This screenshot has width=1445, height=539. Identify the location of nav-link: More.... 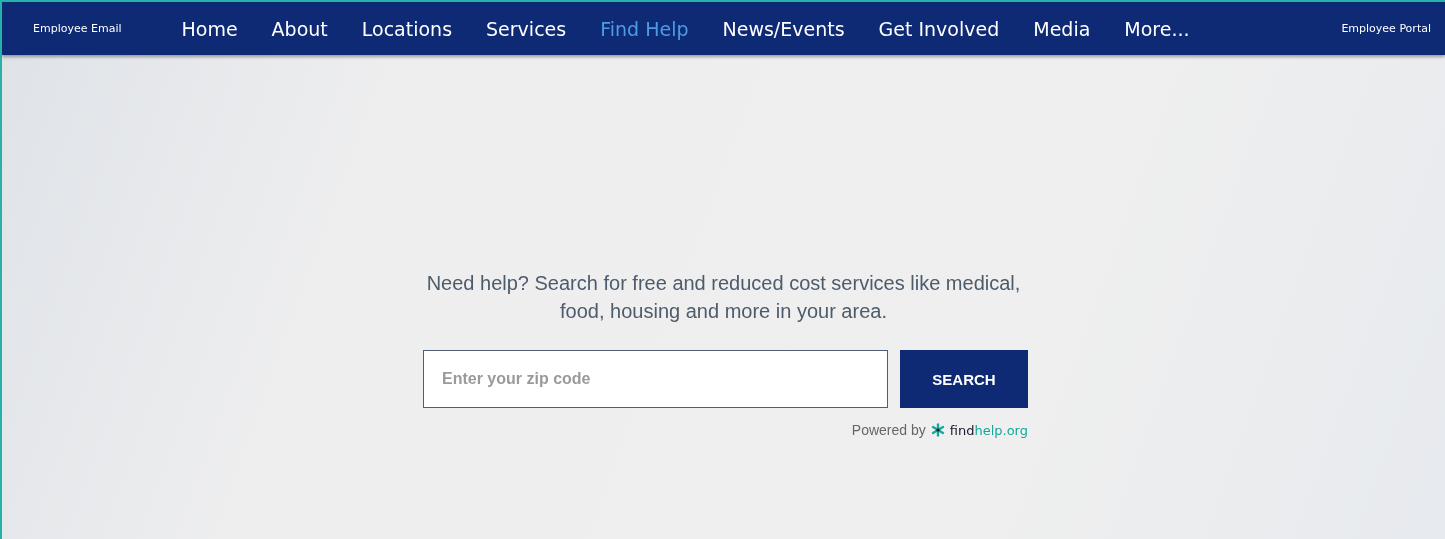
(1157, 28).